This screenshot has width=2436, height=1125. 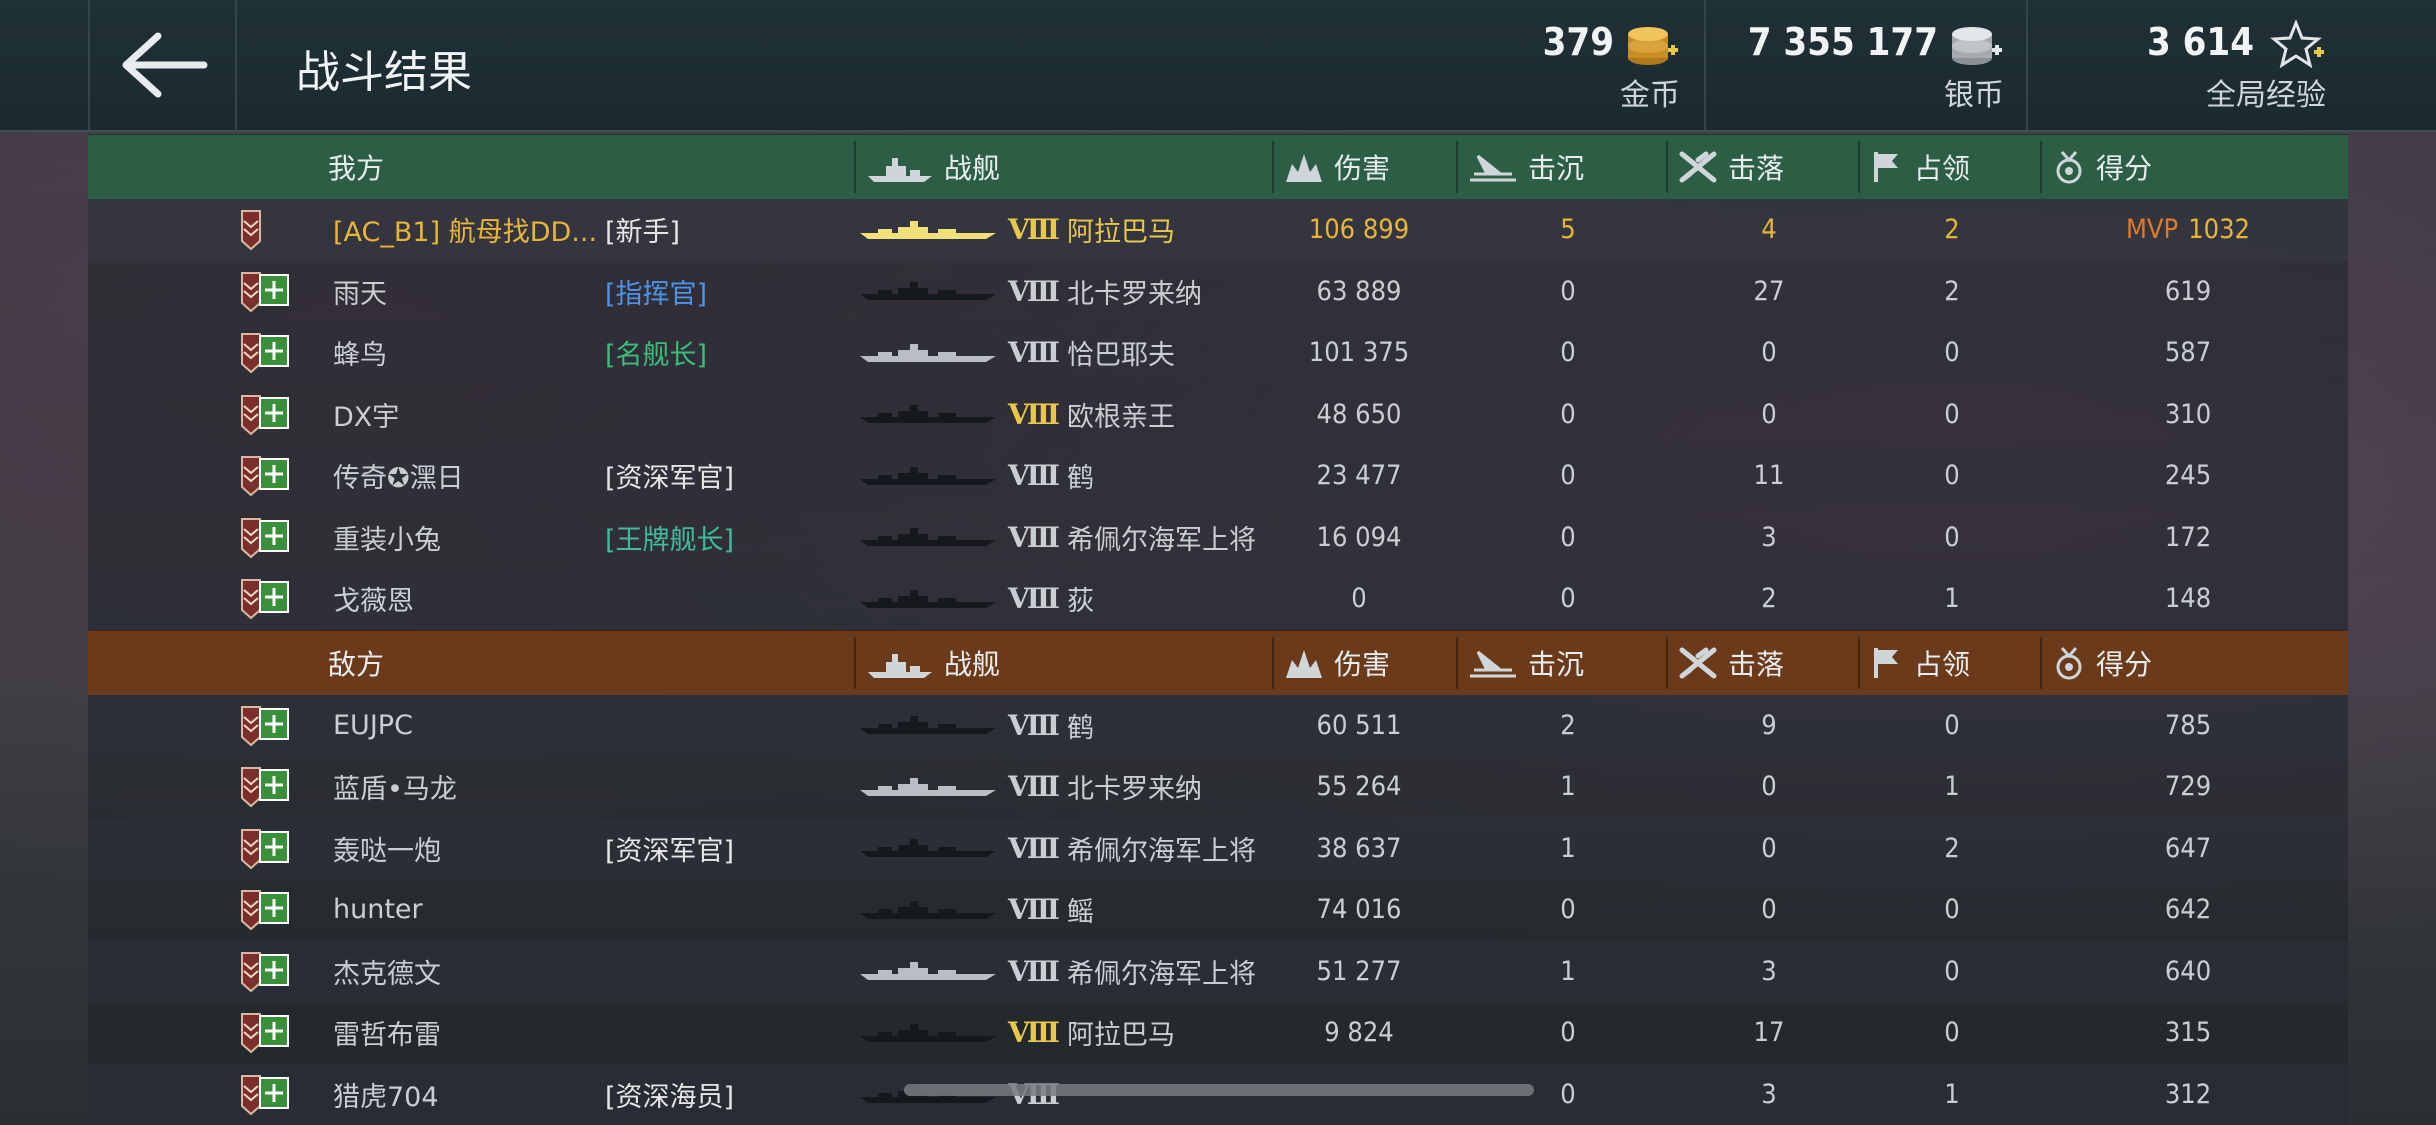 I want to click on ship-name: 希佩尔海军上将, so click(x=1162, y=974).